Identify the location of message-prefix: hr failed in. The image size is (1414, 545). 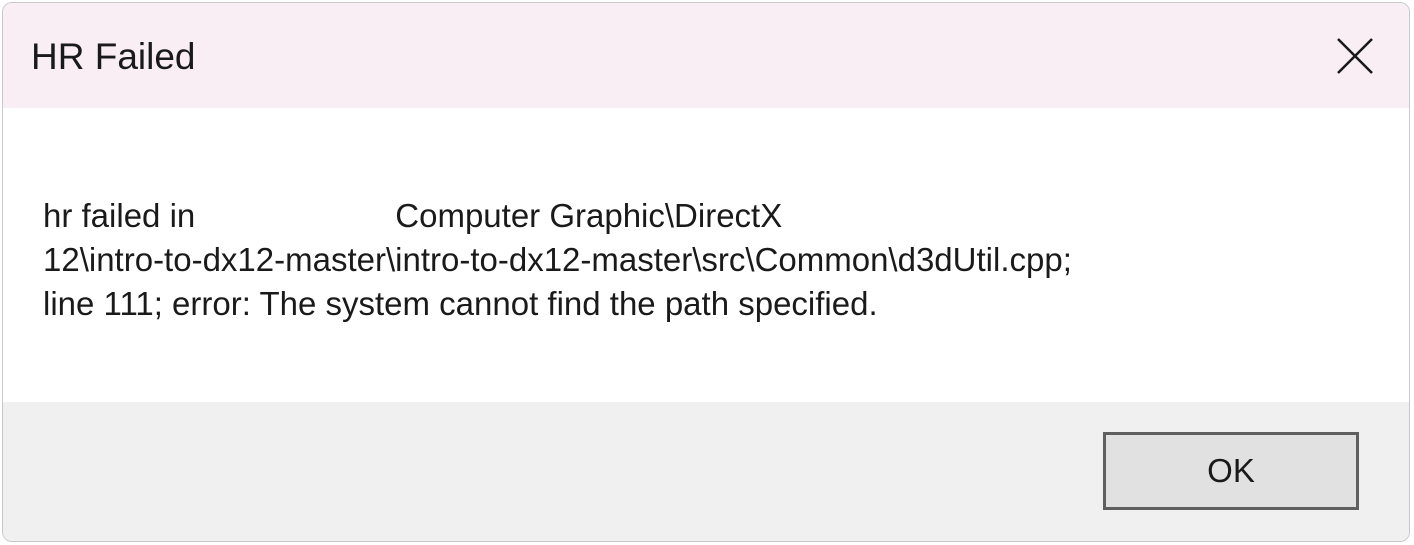
(119, 215).